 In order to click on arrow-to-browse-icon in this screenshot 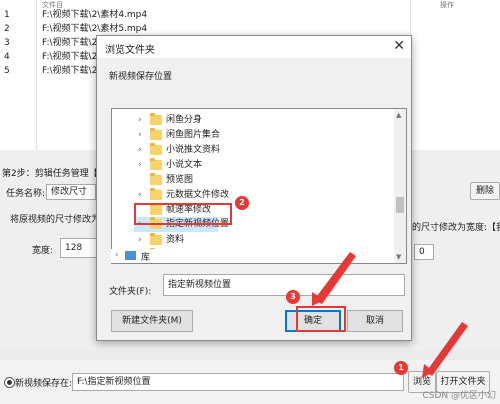, I will do `click(447, 349)`.